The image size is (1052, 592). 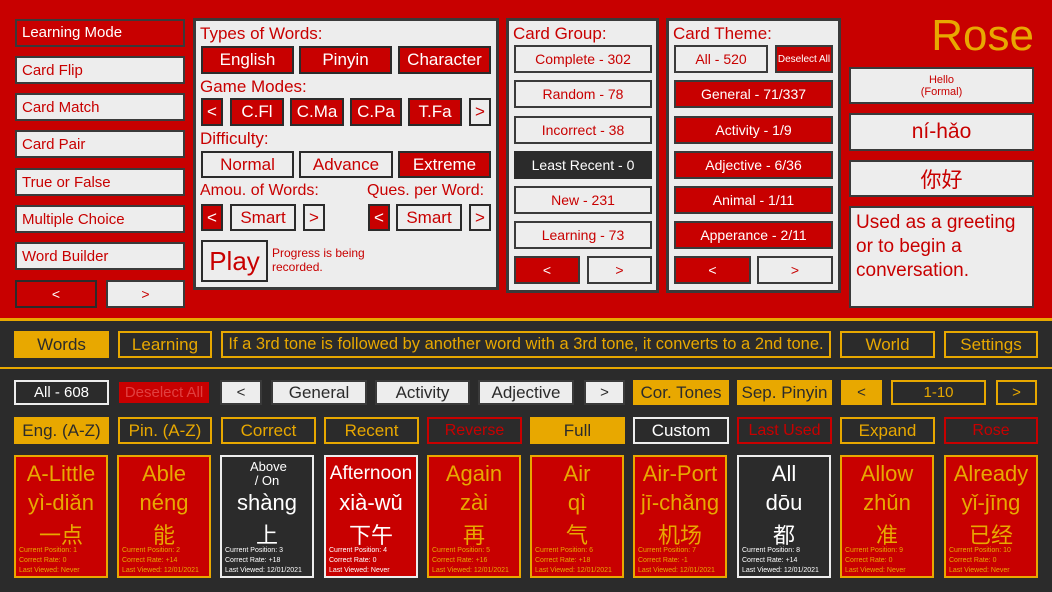 What do you see at coordinates (804, 59) in the screenshot?
I see `theme-deselect-all-button: Deselect All` at bounding box center [804, 59].